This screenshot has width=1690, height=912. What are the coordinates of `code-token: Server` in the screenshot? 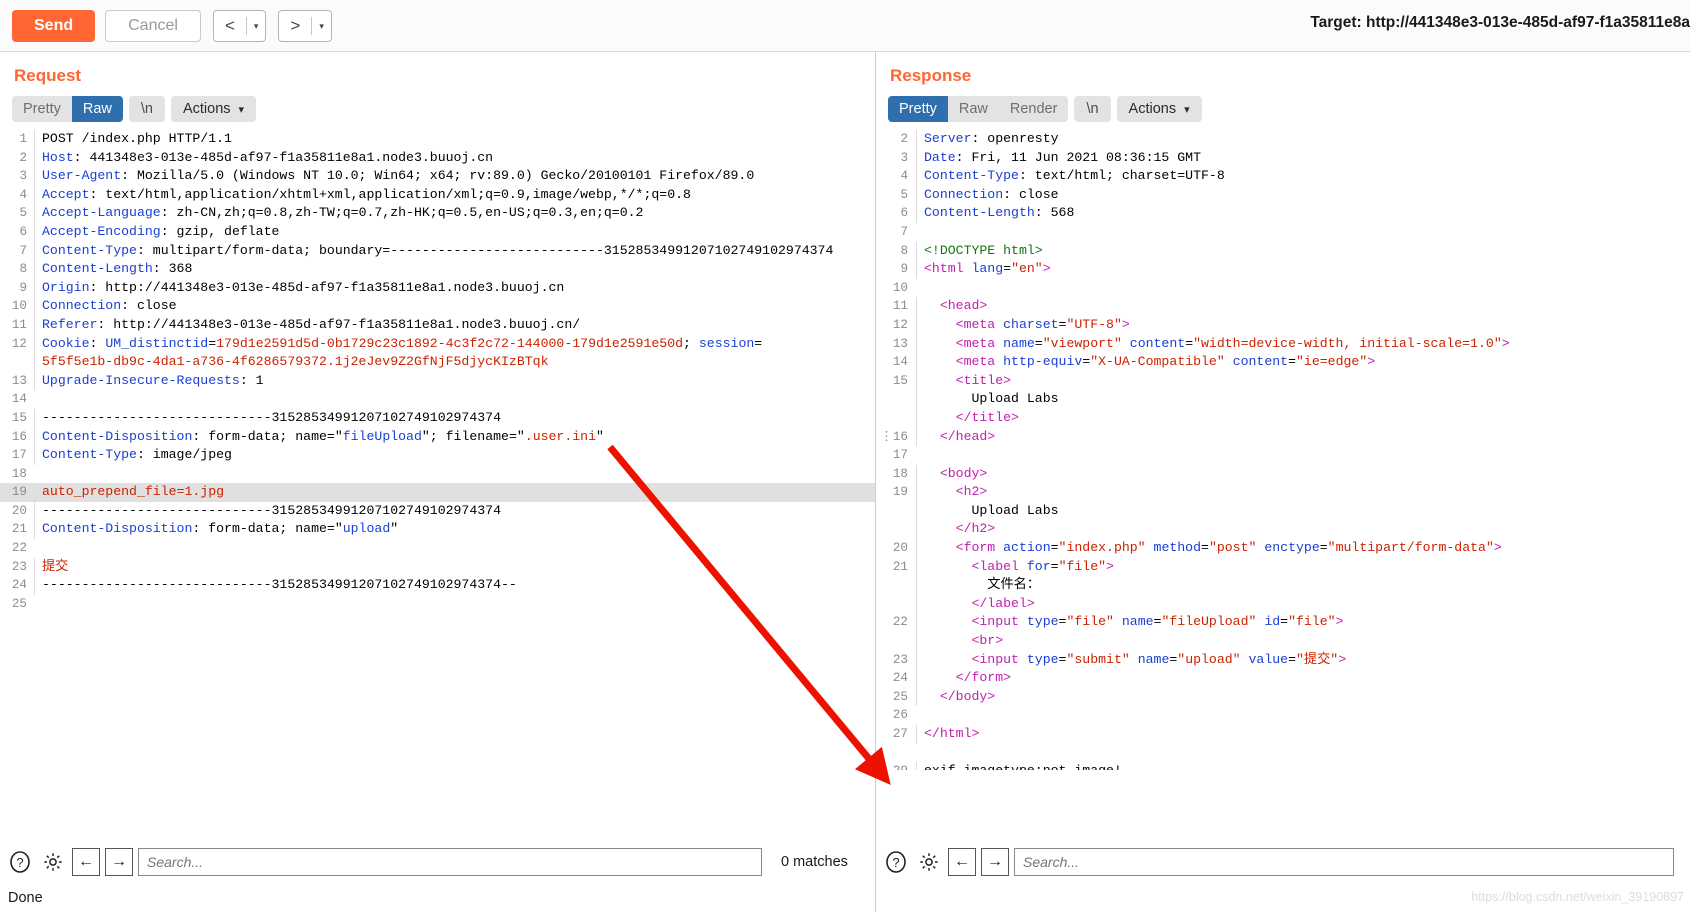 It's located at (948, 138).